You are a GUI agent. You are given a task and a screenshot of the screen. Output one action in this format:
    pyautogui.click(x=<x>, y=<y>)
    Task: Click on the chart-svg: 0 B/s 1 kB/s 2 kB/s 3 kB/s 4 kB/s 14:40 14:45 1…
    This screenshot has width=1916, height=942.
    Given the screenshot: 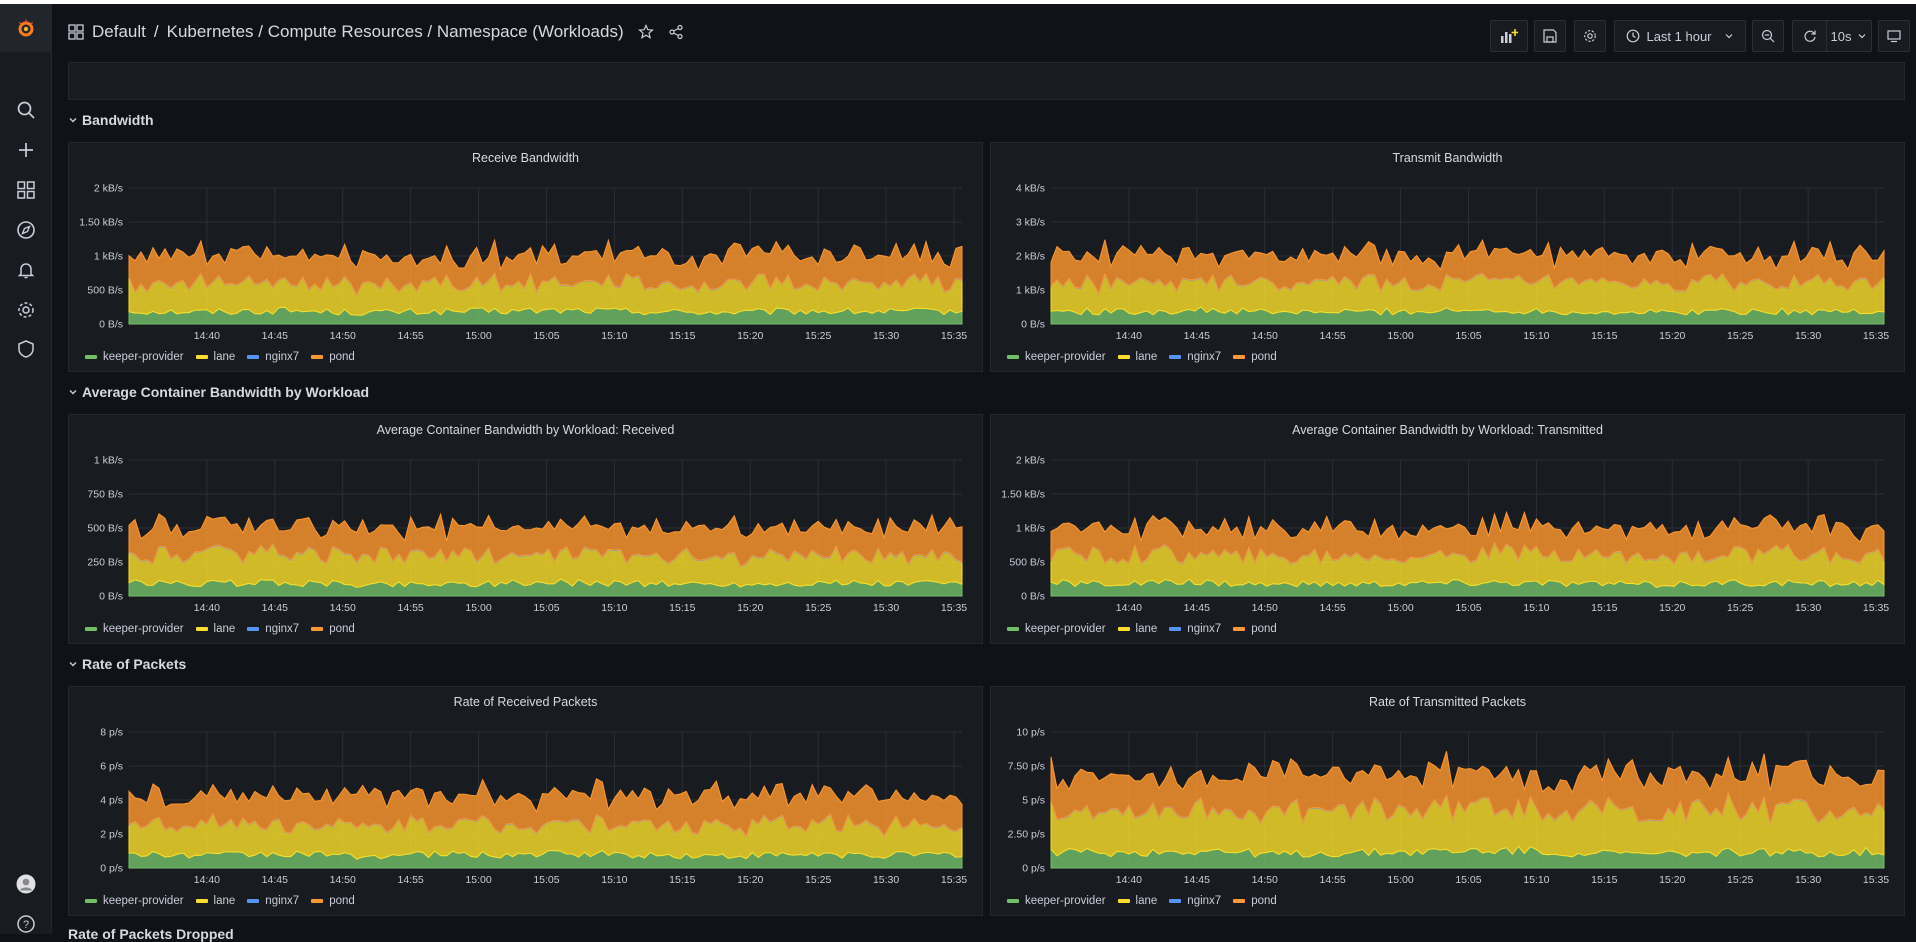 What is the action you would take?
    pyautogui.click(x=1448, y=258)
    